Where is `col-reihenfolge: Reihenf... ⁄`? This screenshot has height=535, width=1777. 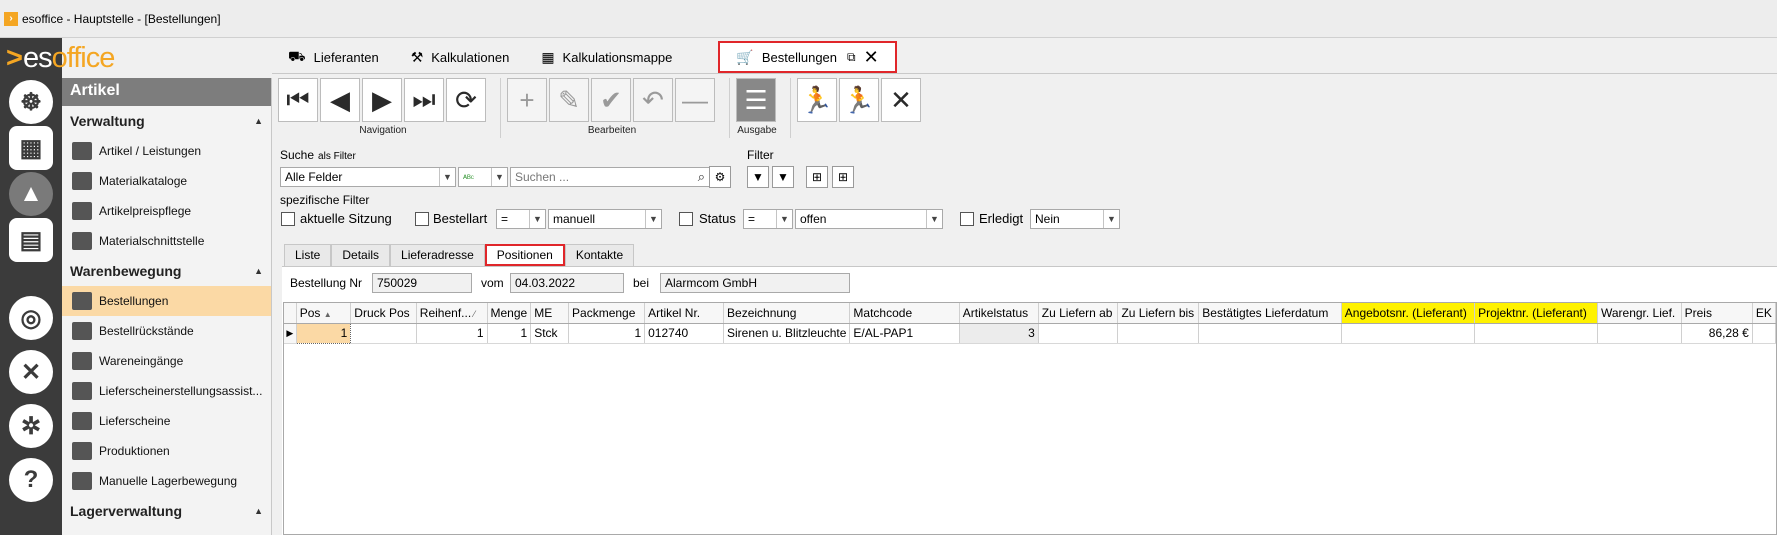 col-reihenfolge: Reihenf... ⁄ is located at coordinates (452, 313).